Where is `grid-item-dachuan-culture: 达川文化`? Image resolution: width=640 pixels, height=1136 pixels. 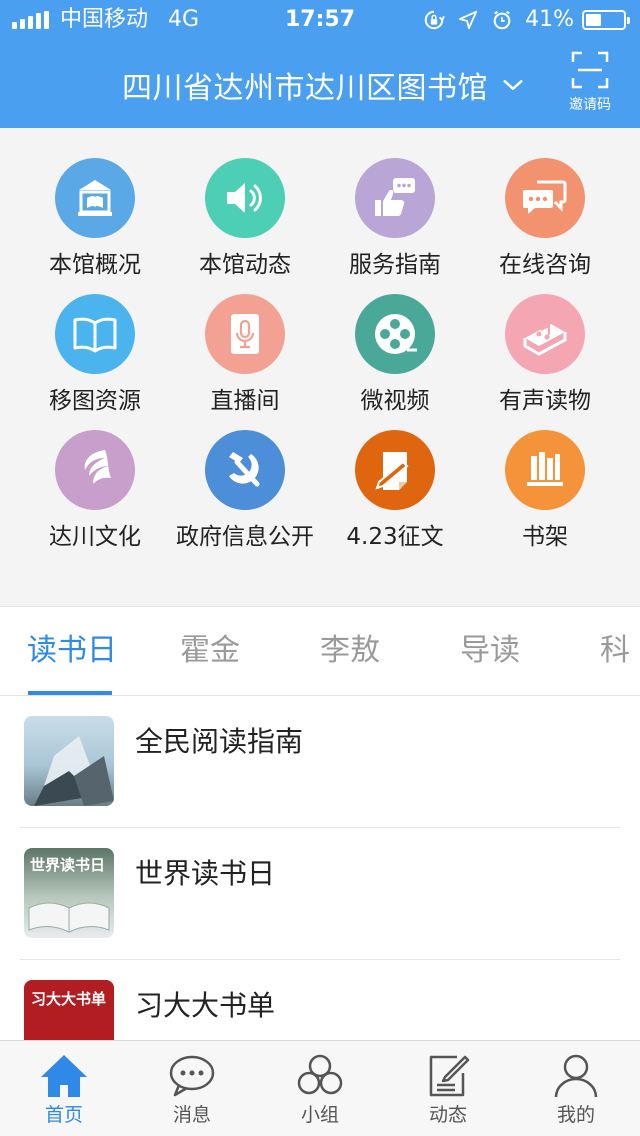
grid-item-dachuan-culture: 达川文化 is located at coordinates (95, 491).